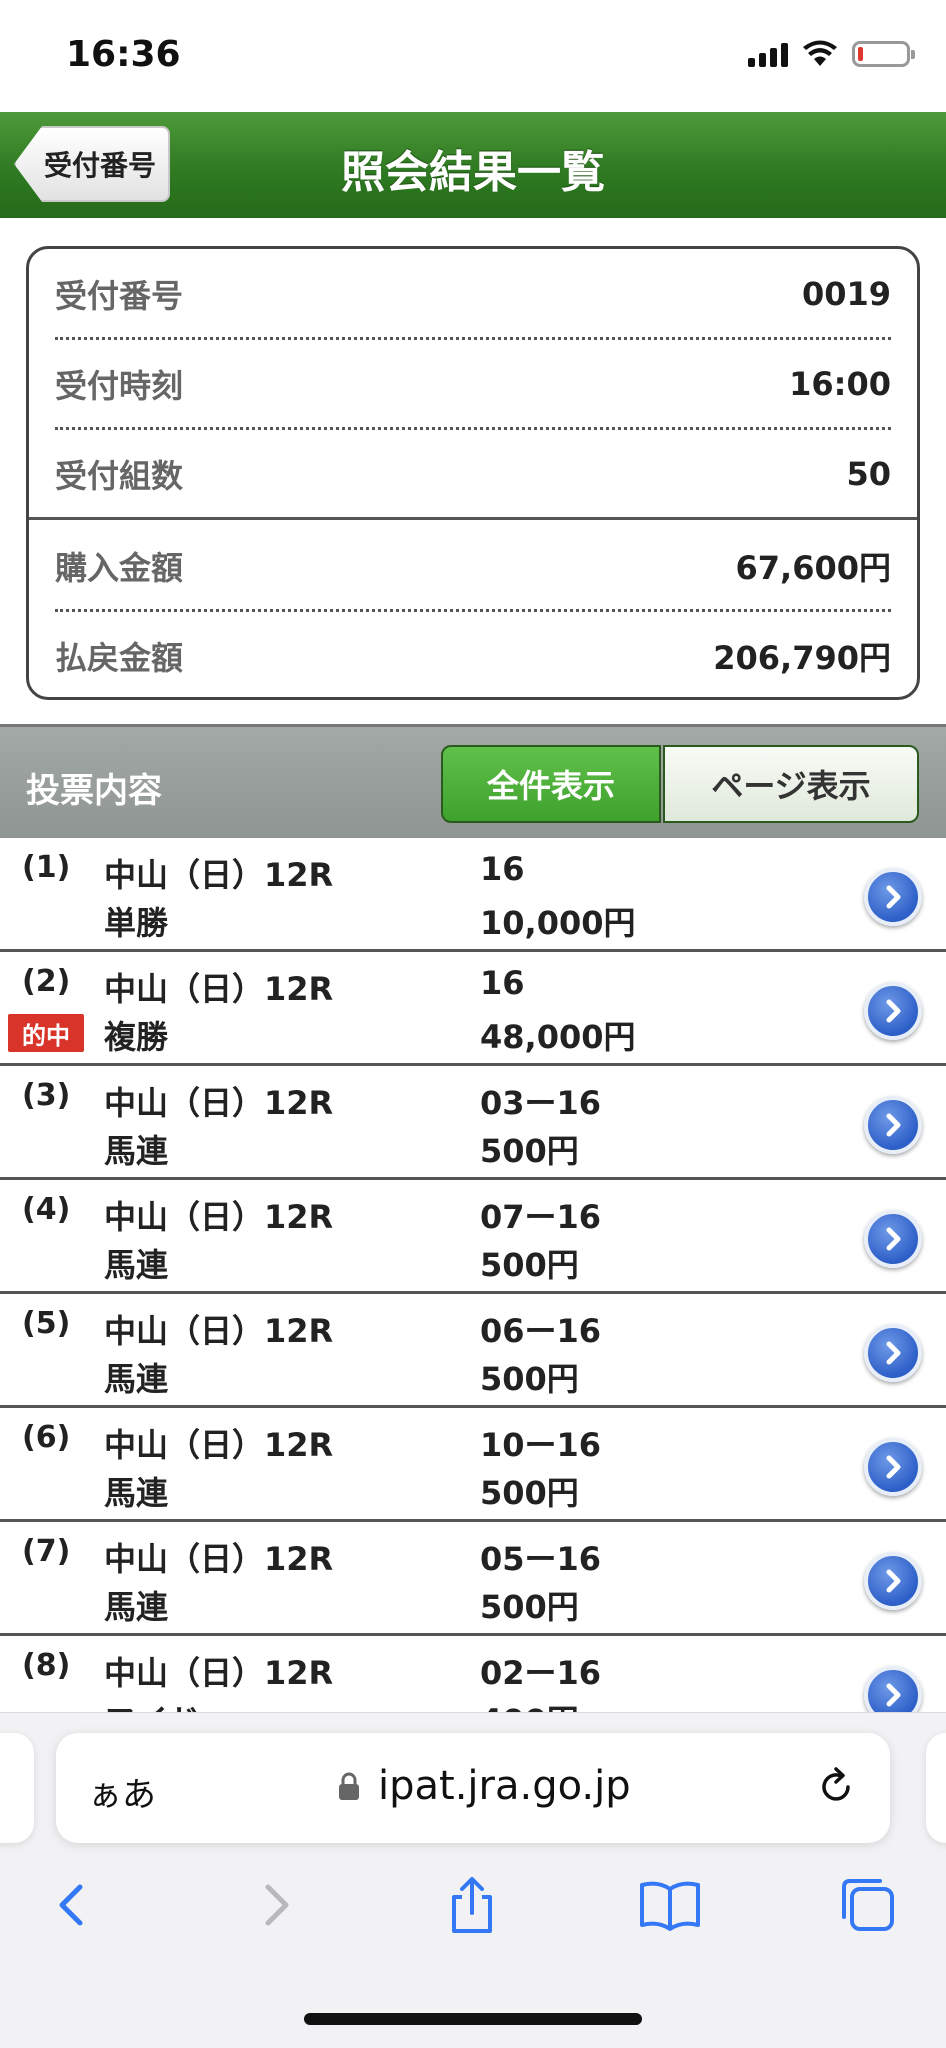 The image size is (946, 2048). Describe the element at coordinates (473, 566) in the screenshot. I see `summary-row-purchase-amount: 購入金額 67,600円` at that location.